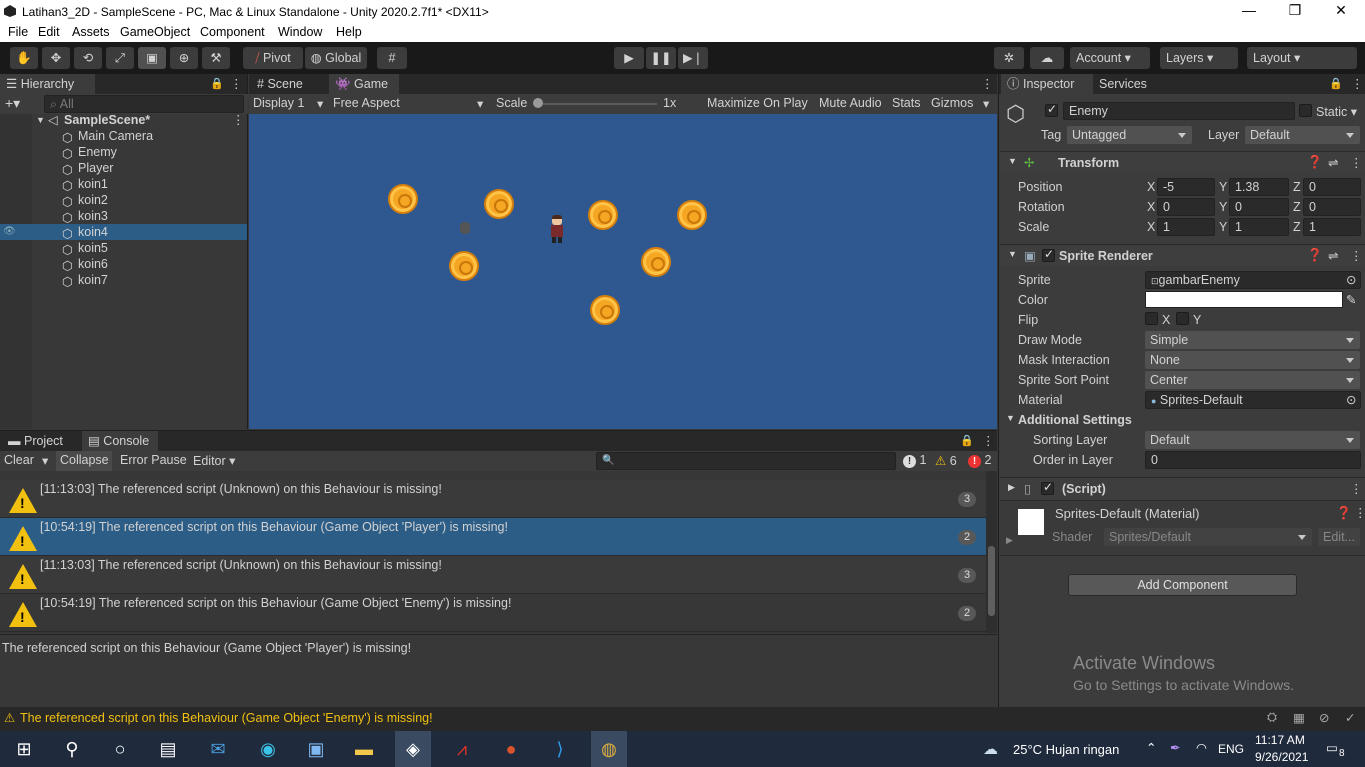 The height and width of the screenshot is (767, 1365). I want to click on tag-dropdown: Untagged, so click(1129, 135).